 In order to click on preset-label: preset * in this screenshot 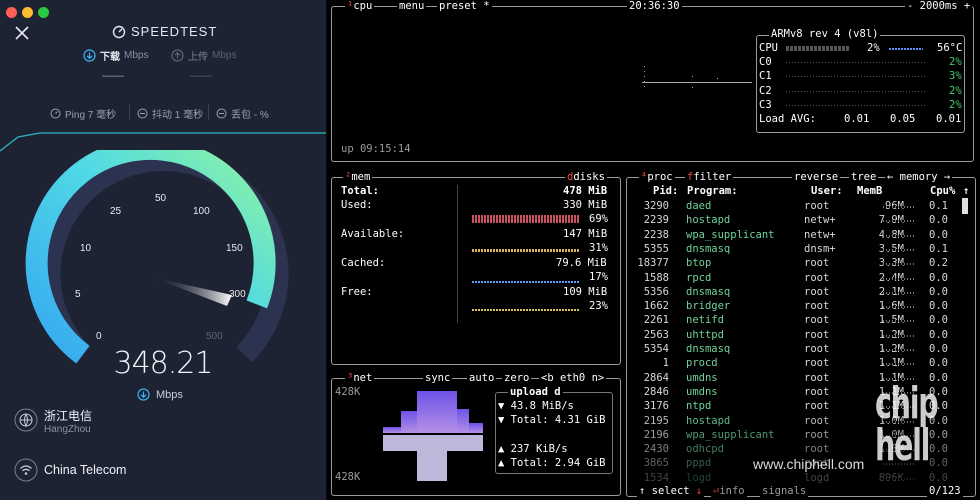, I will do `click(464, 6)`.